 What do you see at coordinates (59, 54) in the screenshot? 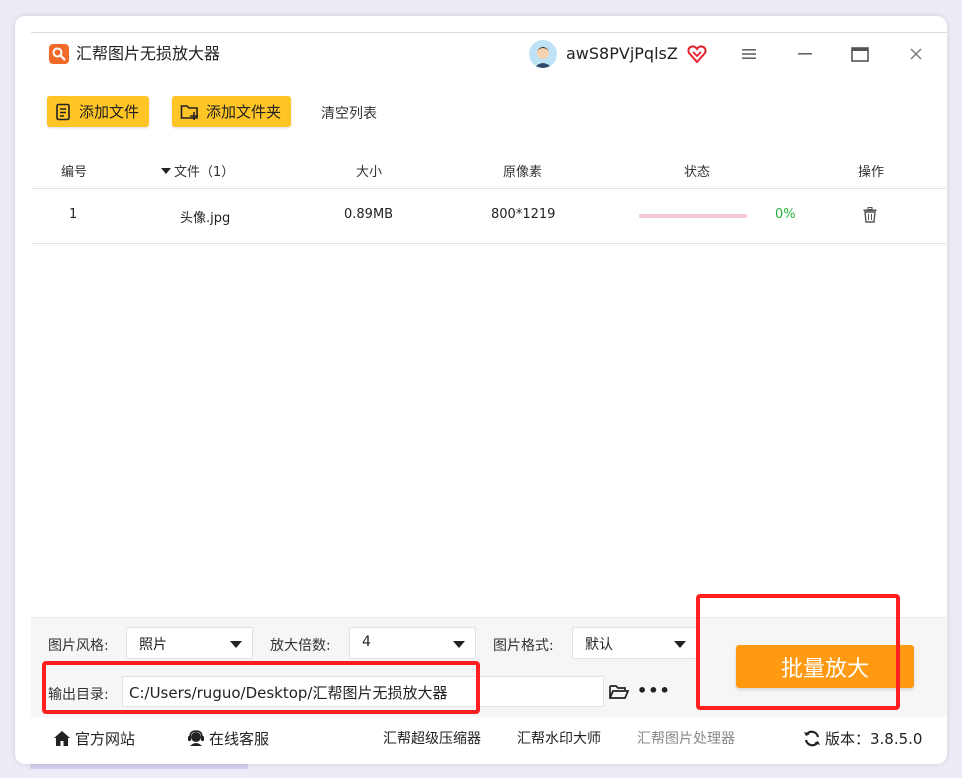
I see `app-logo-icon` at bounding box center [59, 54].